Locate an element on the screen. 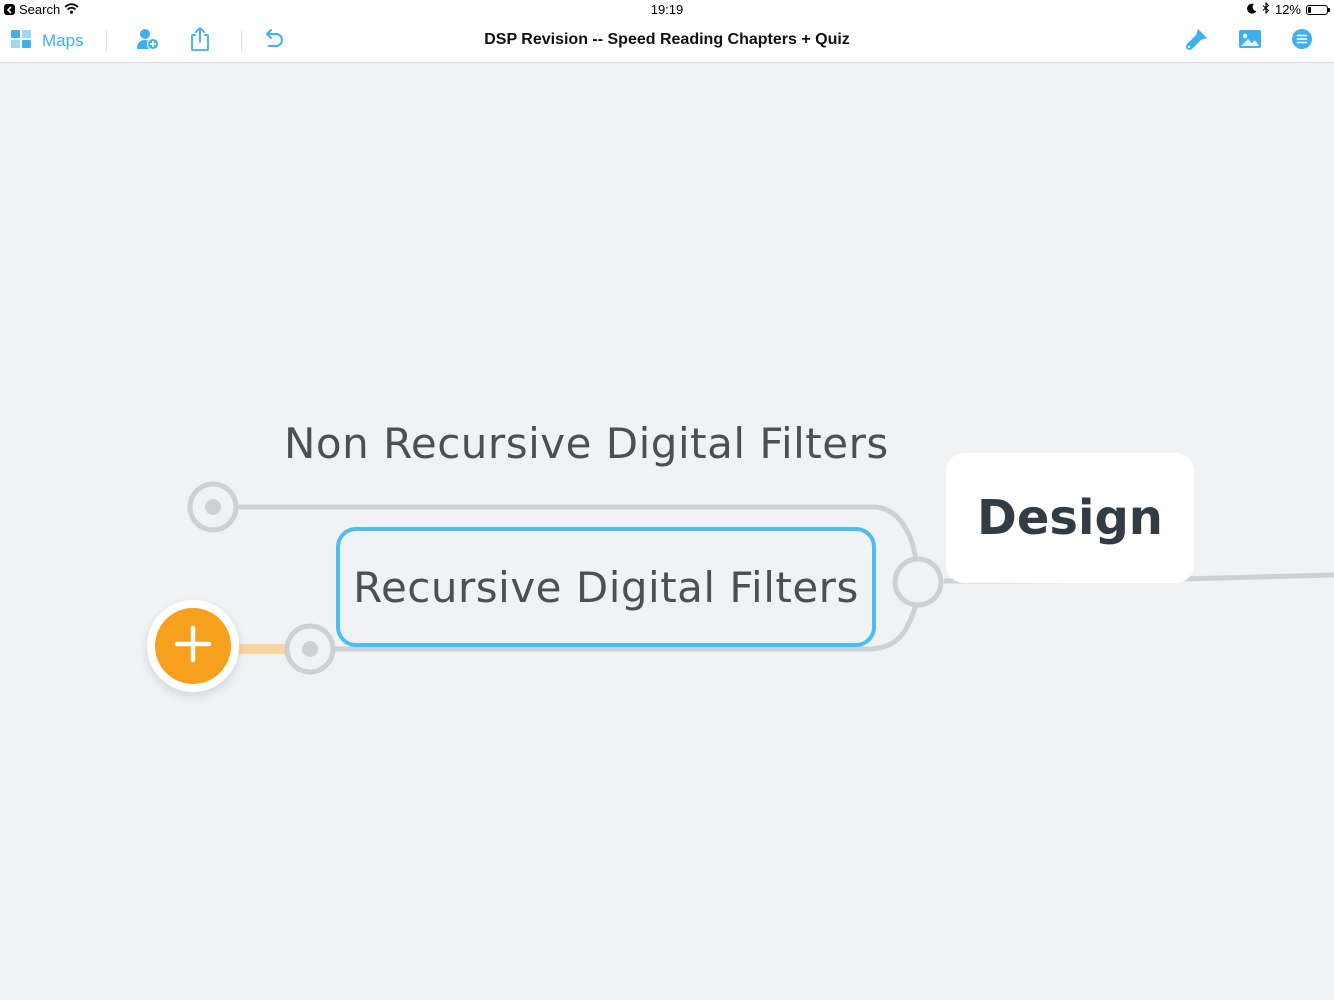 This screenshot has height=1000, width=1334. undo-button is located at coordinates (273, 41).